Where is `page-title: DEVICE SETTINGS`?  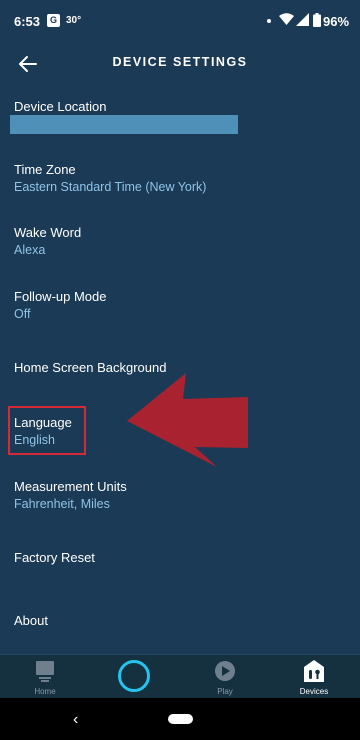 page-title: DEVICE SETTINGS is located at coordinates (180, 62).